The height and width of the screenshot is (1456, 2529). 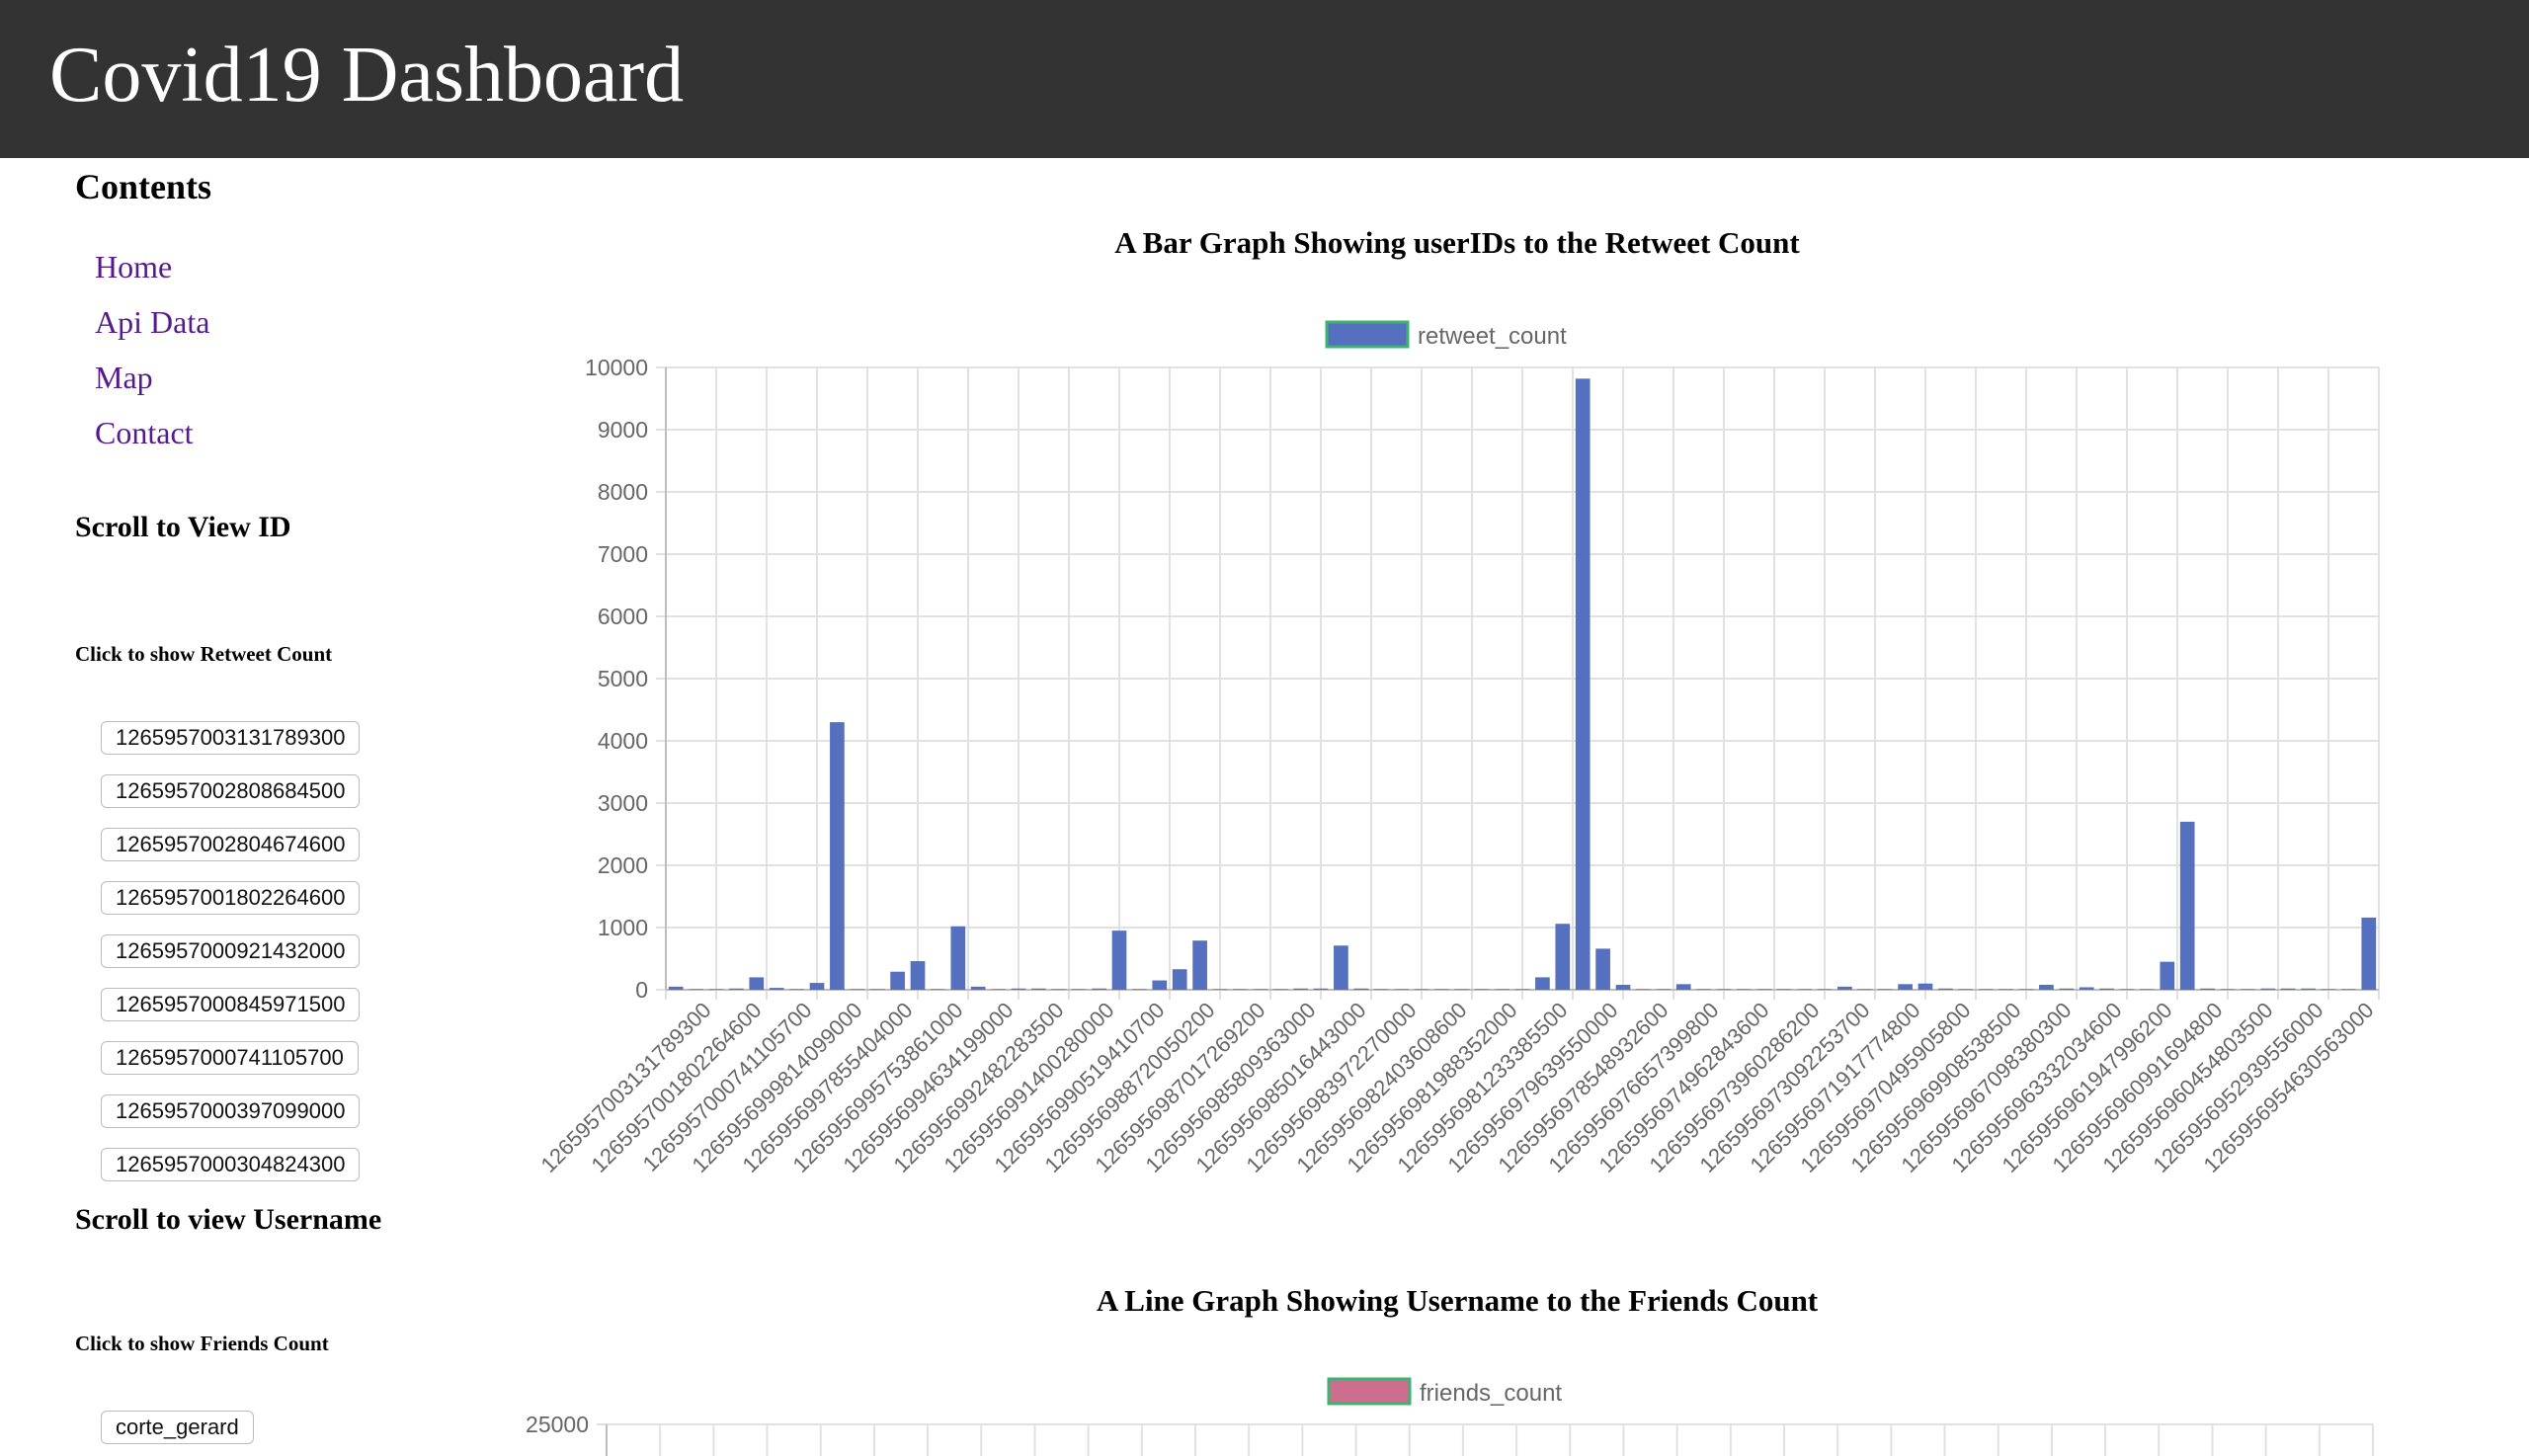 I want to click on y-tick-label: 0, so click(x=641, y=990).